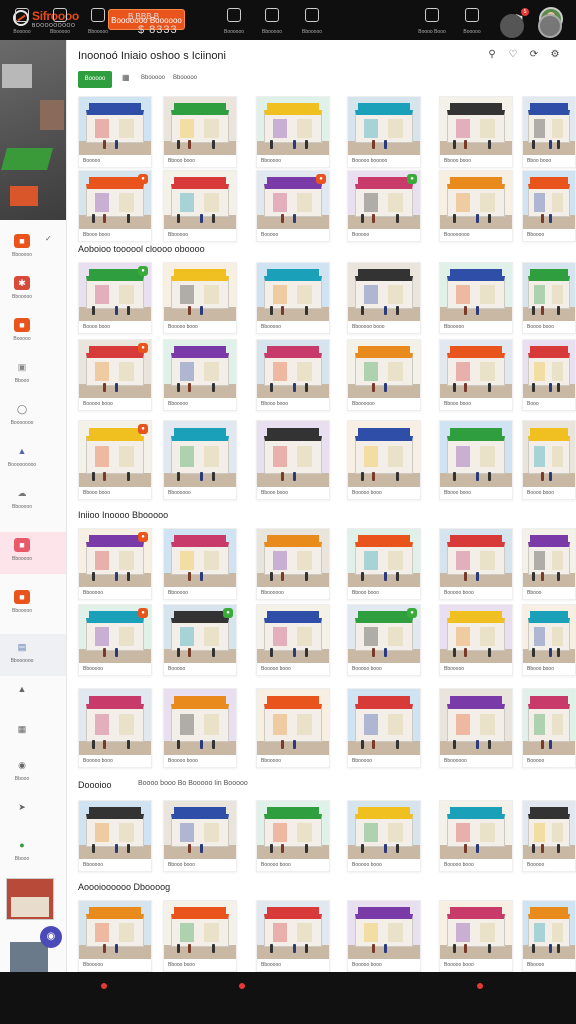 The height and width of the screenshot is (1024, 576). I want to click on store-card: ● Boooo booo, so click(115, 298).